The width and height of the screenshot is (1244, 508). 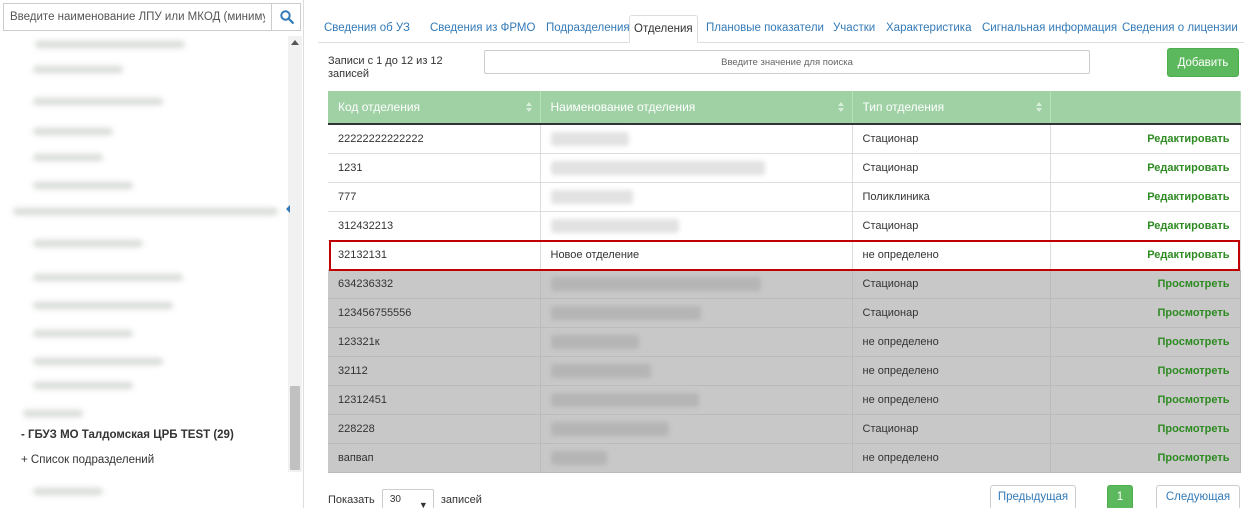 What do you see at coordinates (295, 428) in the screenshot?
I see `scroll-thumb` at bounding box center [295, 428].